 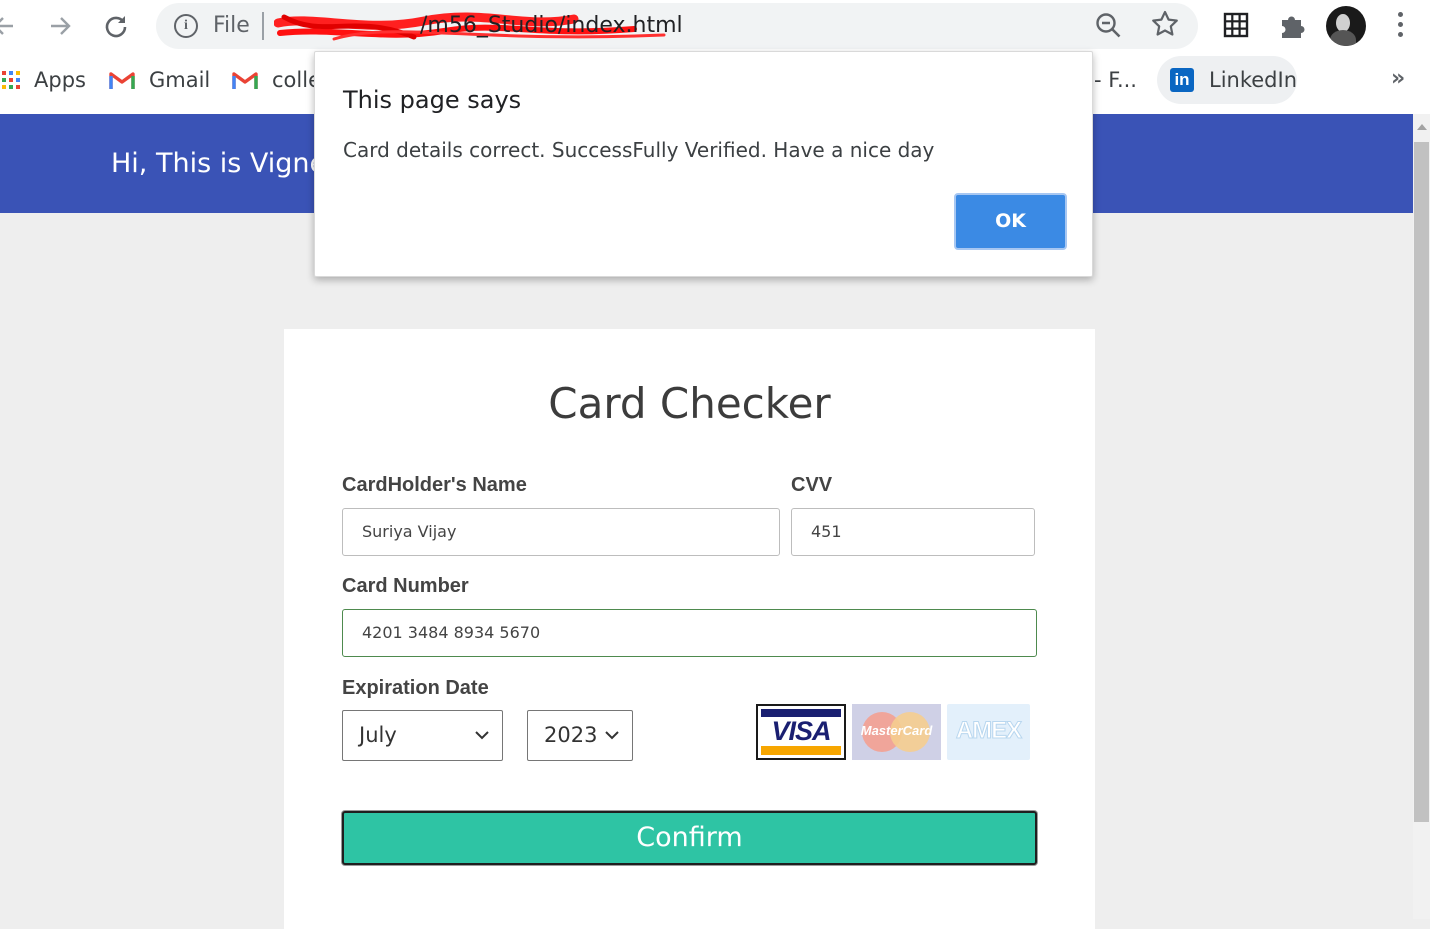 I want to click on scroll-up-arrow-icon, so click(x=1422, y=127).